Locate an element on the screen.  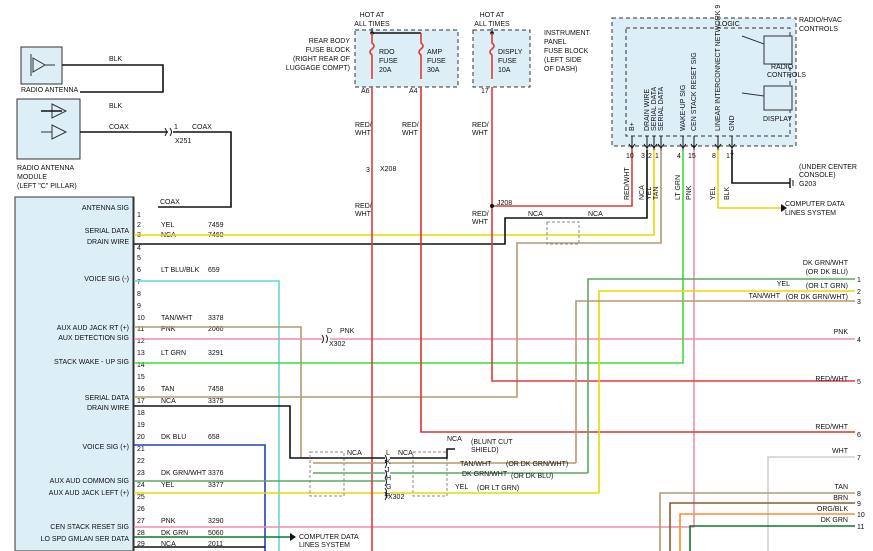
ip-wire-4: WHT is located at coordinates (480, 222).